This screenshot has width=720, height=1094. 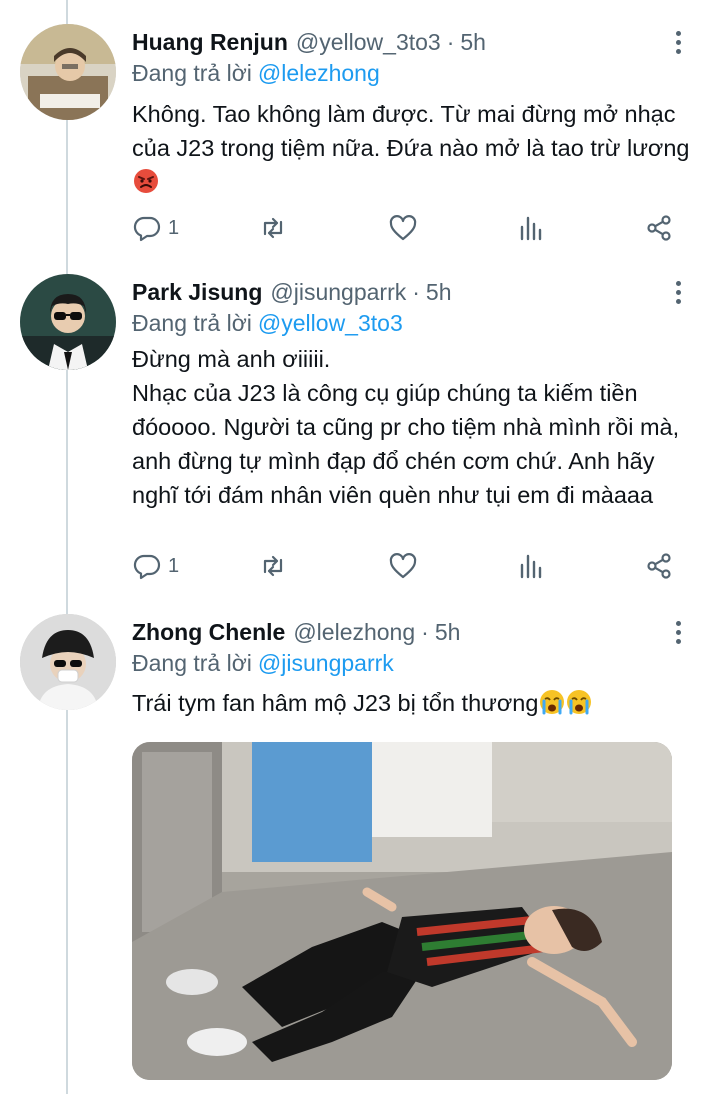 I want to click on replying-mention: @yellow_3to3, so click(x=330, y=323).